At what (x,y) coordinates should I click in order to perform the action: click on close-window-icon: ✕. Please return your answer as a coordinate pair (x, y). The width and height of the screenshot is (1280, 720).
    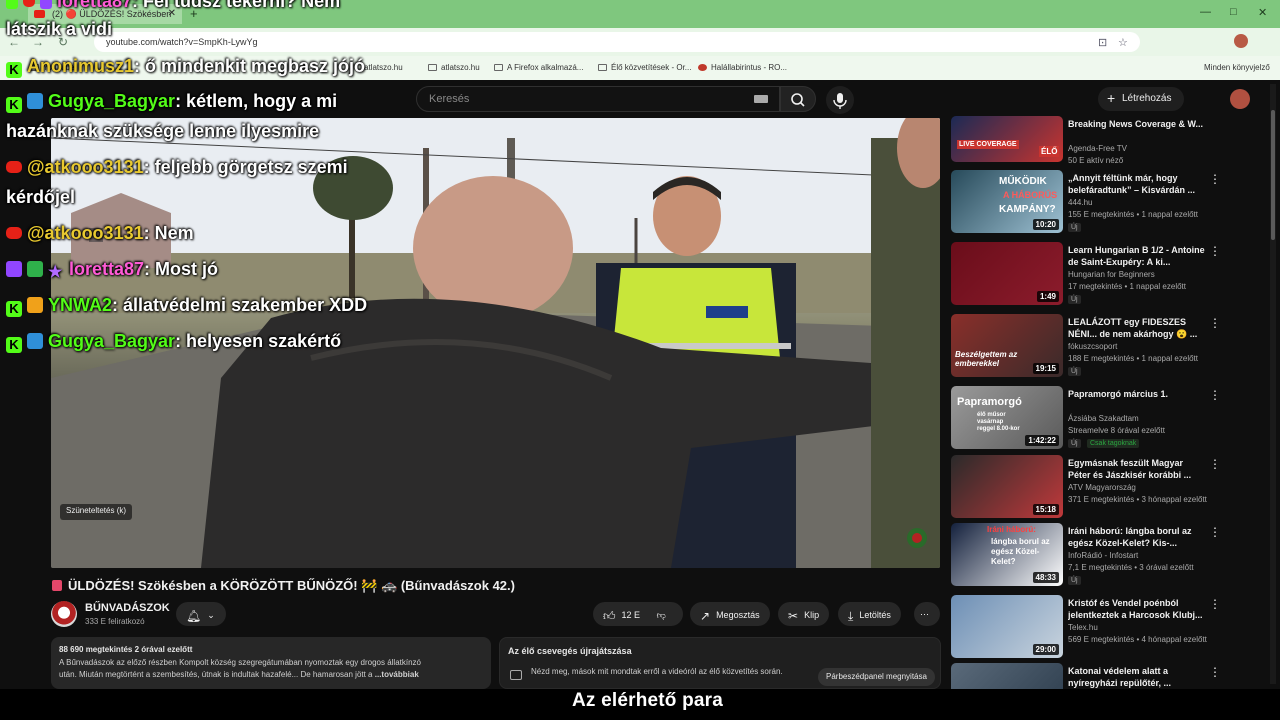
    Looking at the image, I should click on (1262, 12).